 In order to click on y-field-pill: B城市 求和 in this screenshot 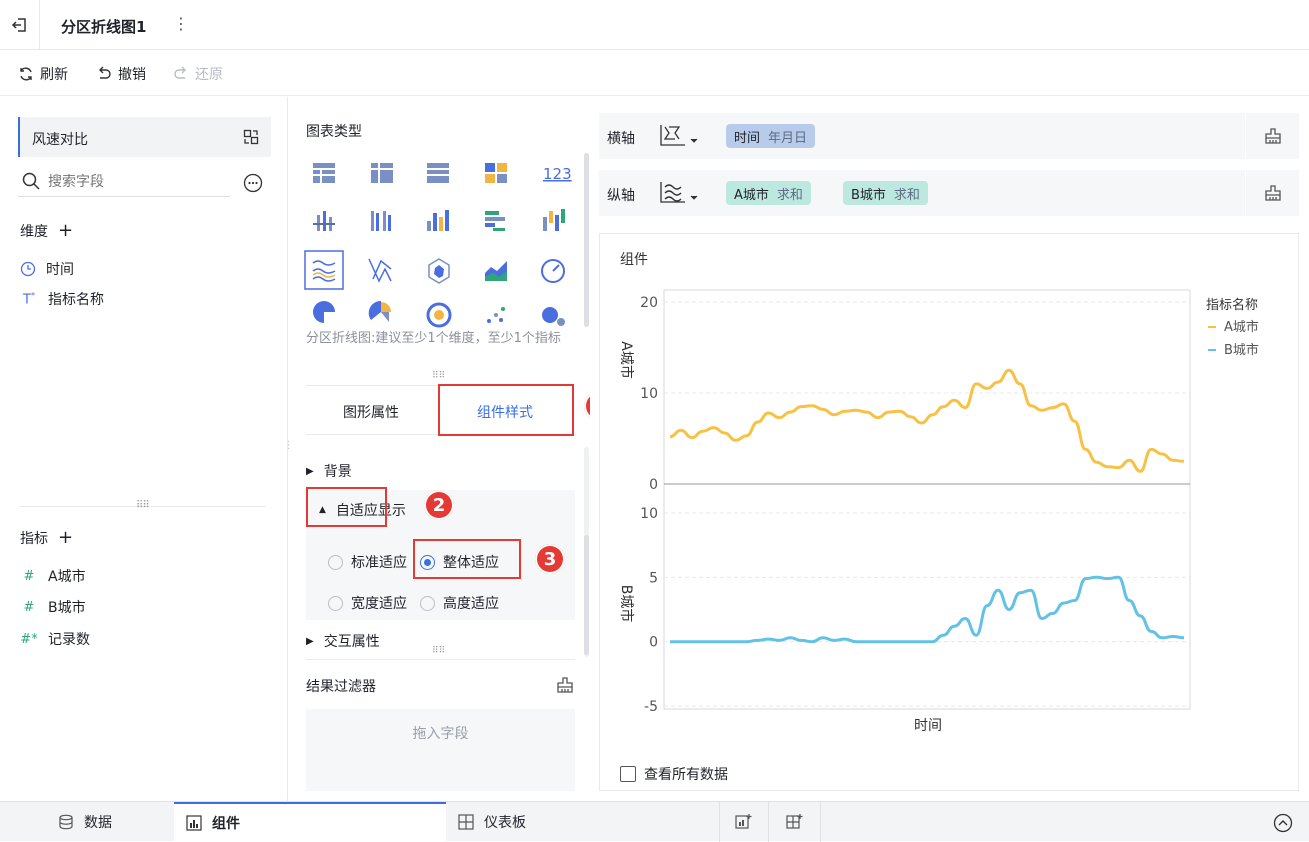, I will do `click(885, 193)`.